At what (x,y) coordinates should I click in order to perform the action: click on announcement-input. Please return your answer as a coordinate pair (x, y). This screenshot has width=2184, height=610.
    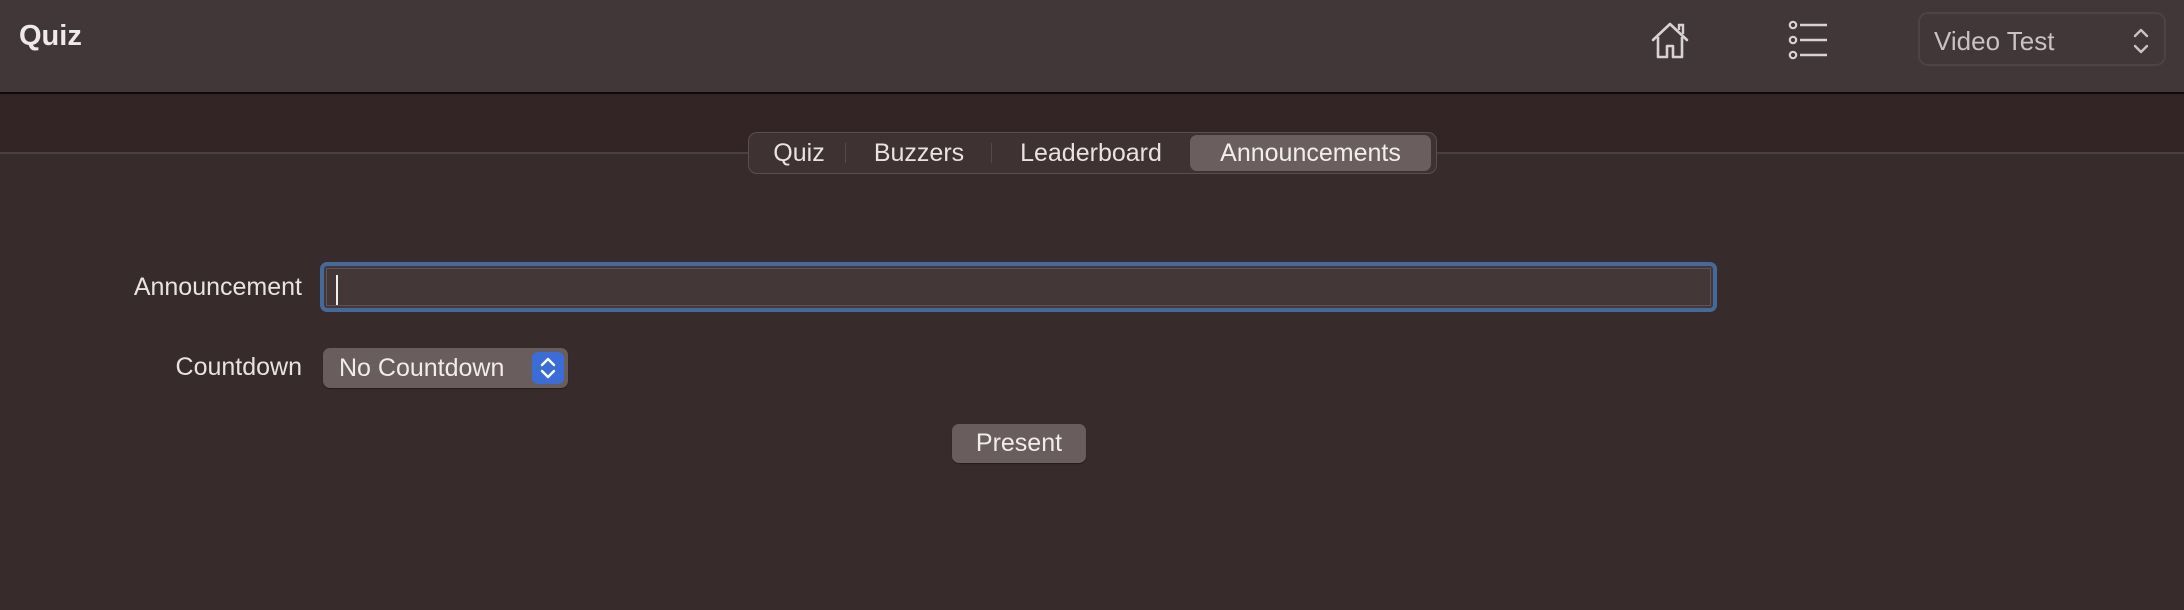
    Looking at the image, I should click on (1018, 287).